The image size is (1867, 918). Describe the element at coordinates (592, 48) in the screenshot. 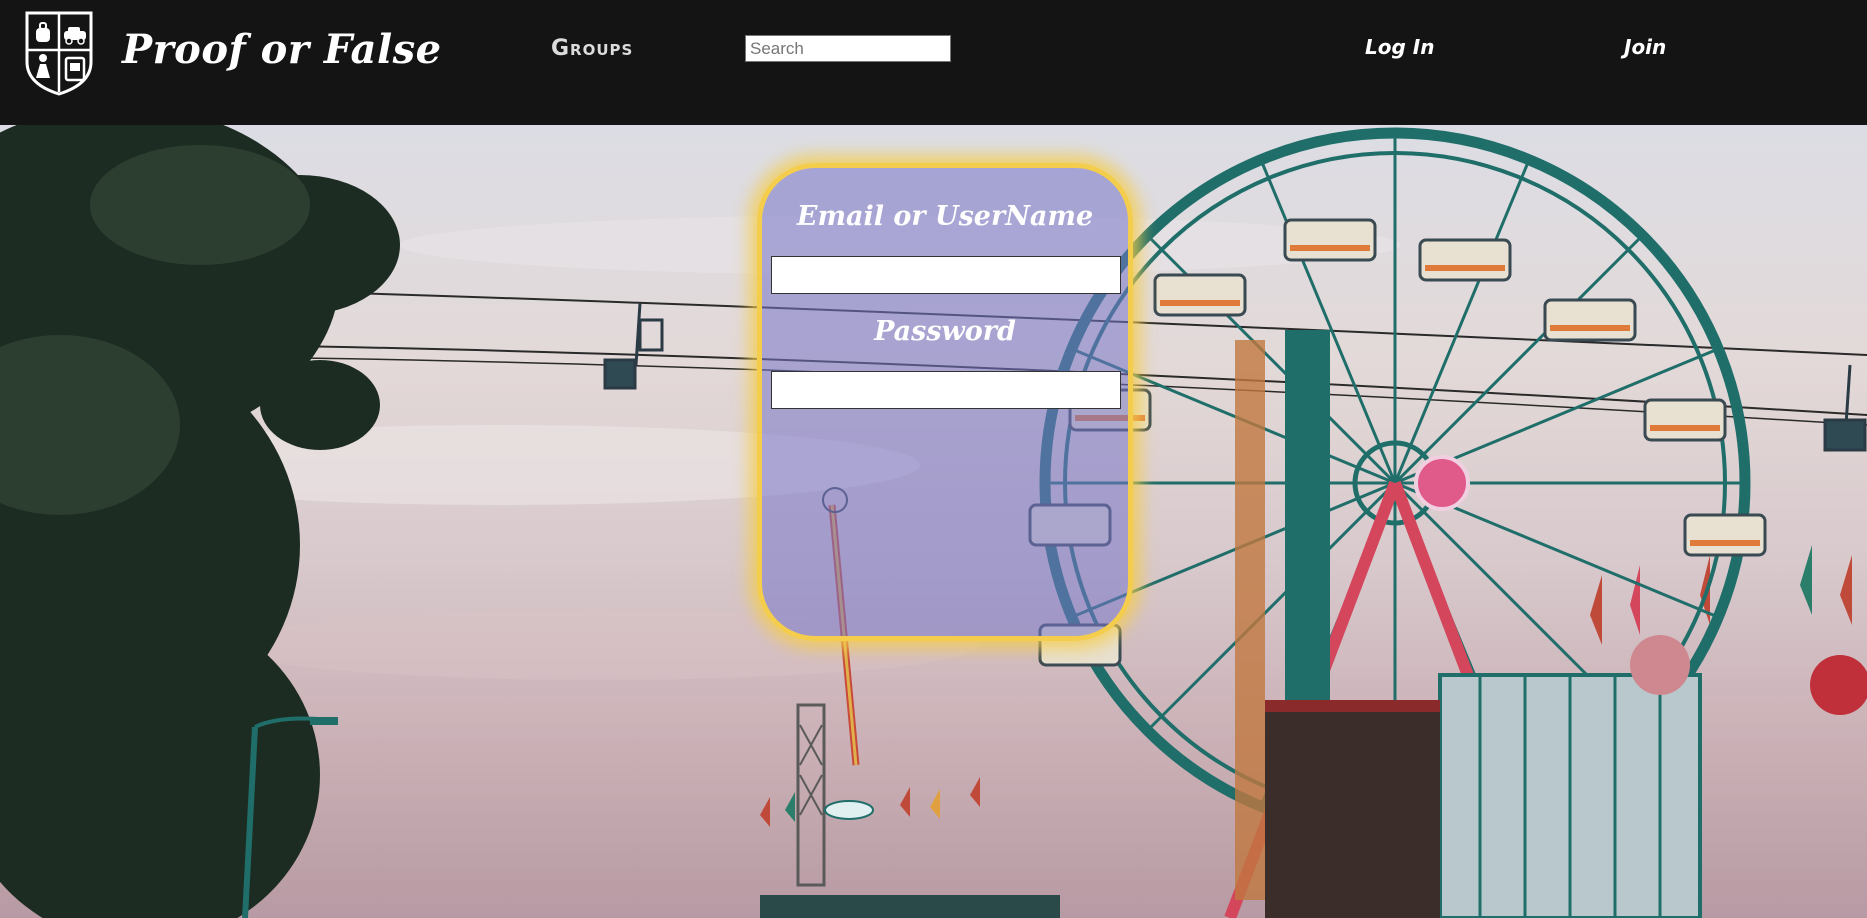

I see `nav-link-groups: Groups` at that location.